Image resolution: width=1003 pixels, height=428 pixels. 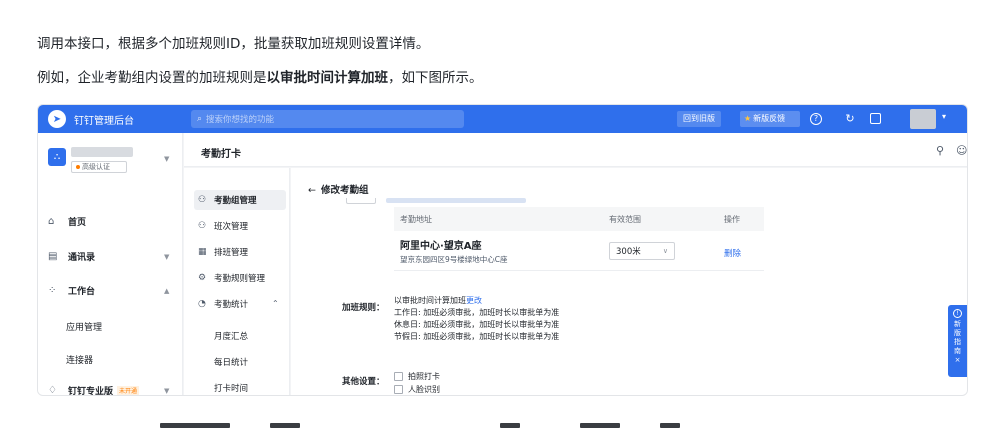 I want to click on group-icon: ⚇, so click(x=202, y=200).